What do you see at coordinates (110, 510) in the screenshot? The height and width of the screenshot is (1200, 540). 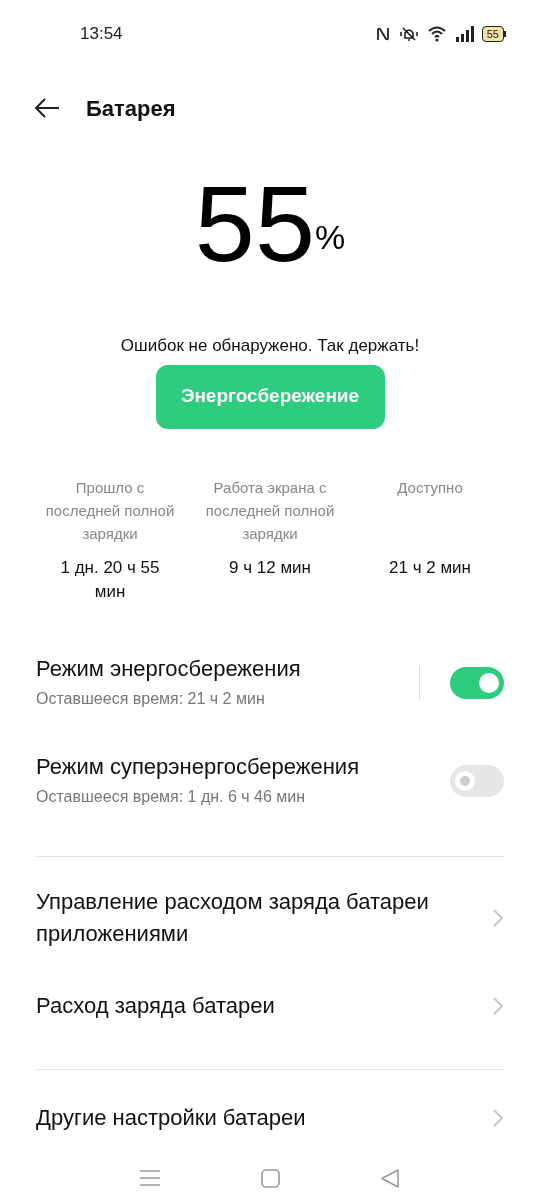 I see `stat-label: Прошло с последней полной зарядки` at bounding box center [110, 510].